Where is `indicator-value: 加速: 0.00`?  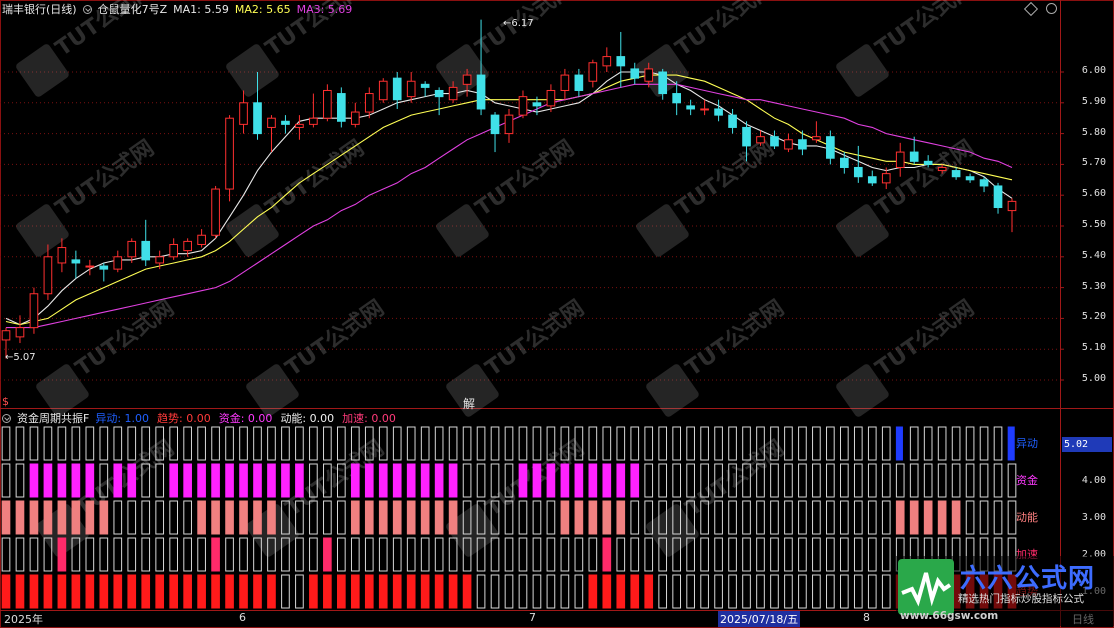 indicator-value: 加速: 0.00 is located at coordinates (369, 418).